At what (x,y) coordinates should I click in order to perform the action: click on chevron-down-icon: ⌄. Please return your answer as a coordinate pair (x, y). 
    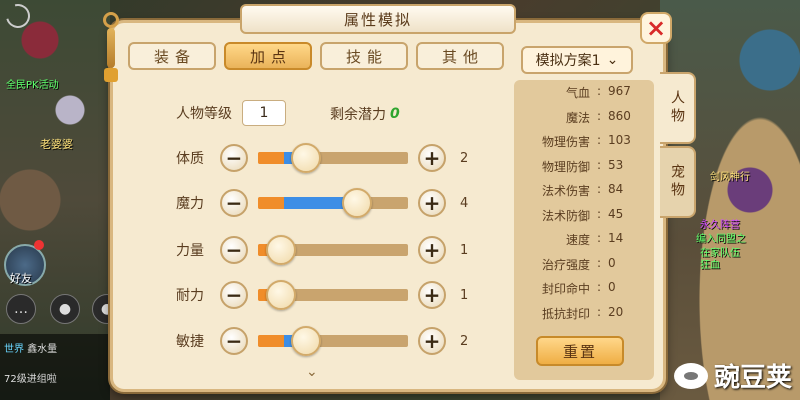
    Looking at the image, I should click on (612, 60).